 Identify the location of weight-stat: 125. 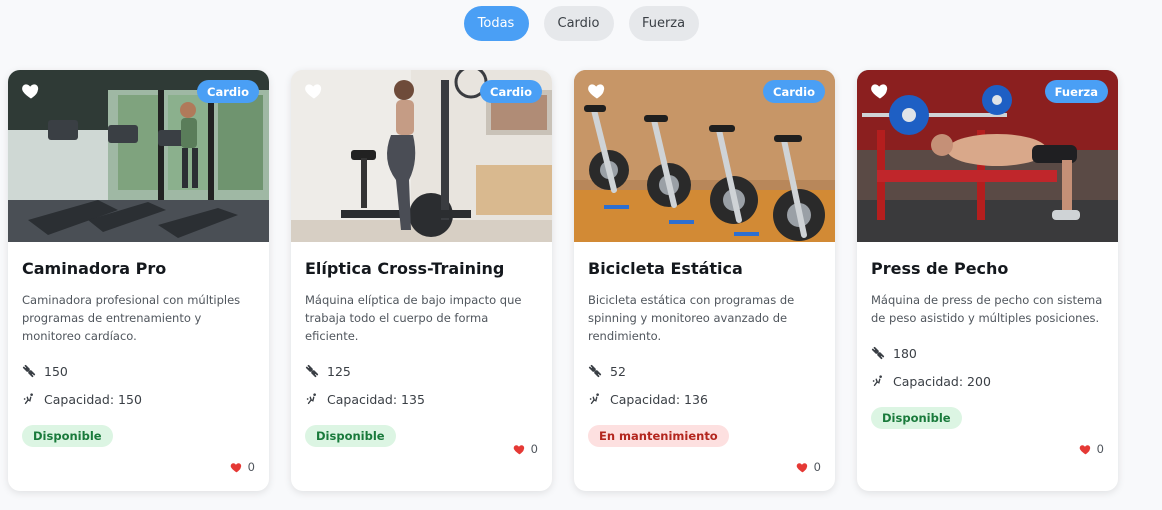
(421, 371).